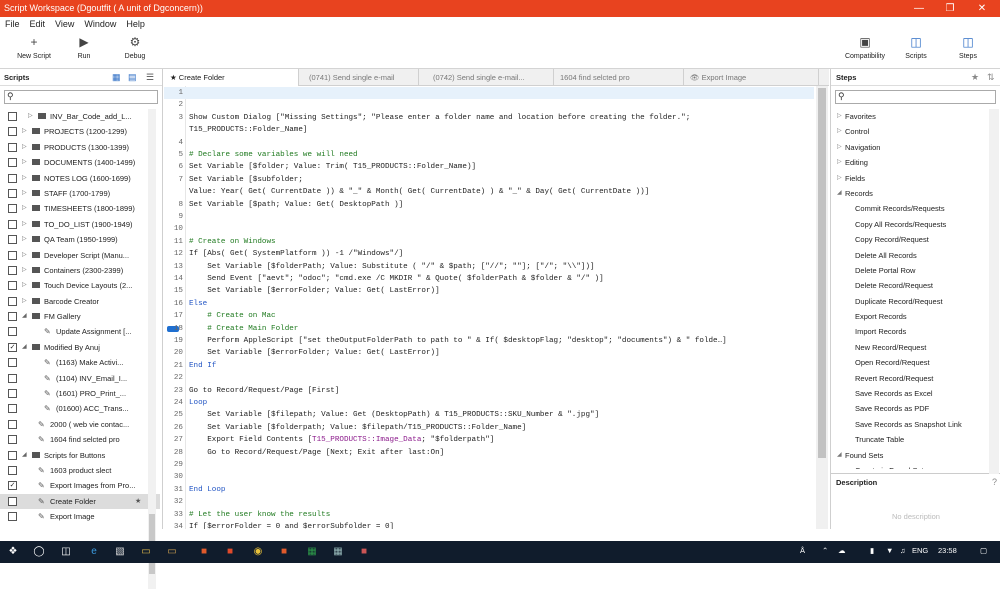  I want to click on chrome-icon: ◉, so click(258, 552).